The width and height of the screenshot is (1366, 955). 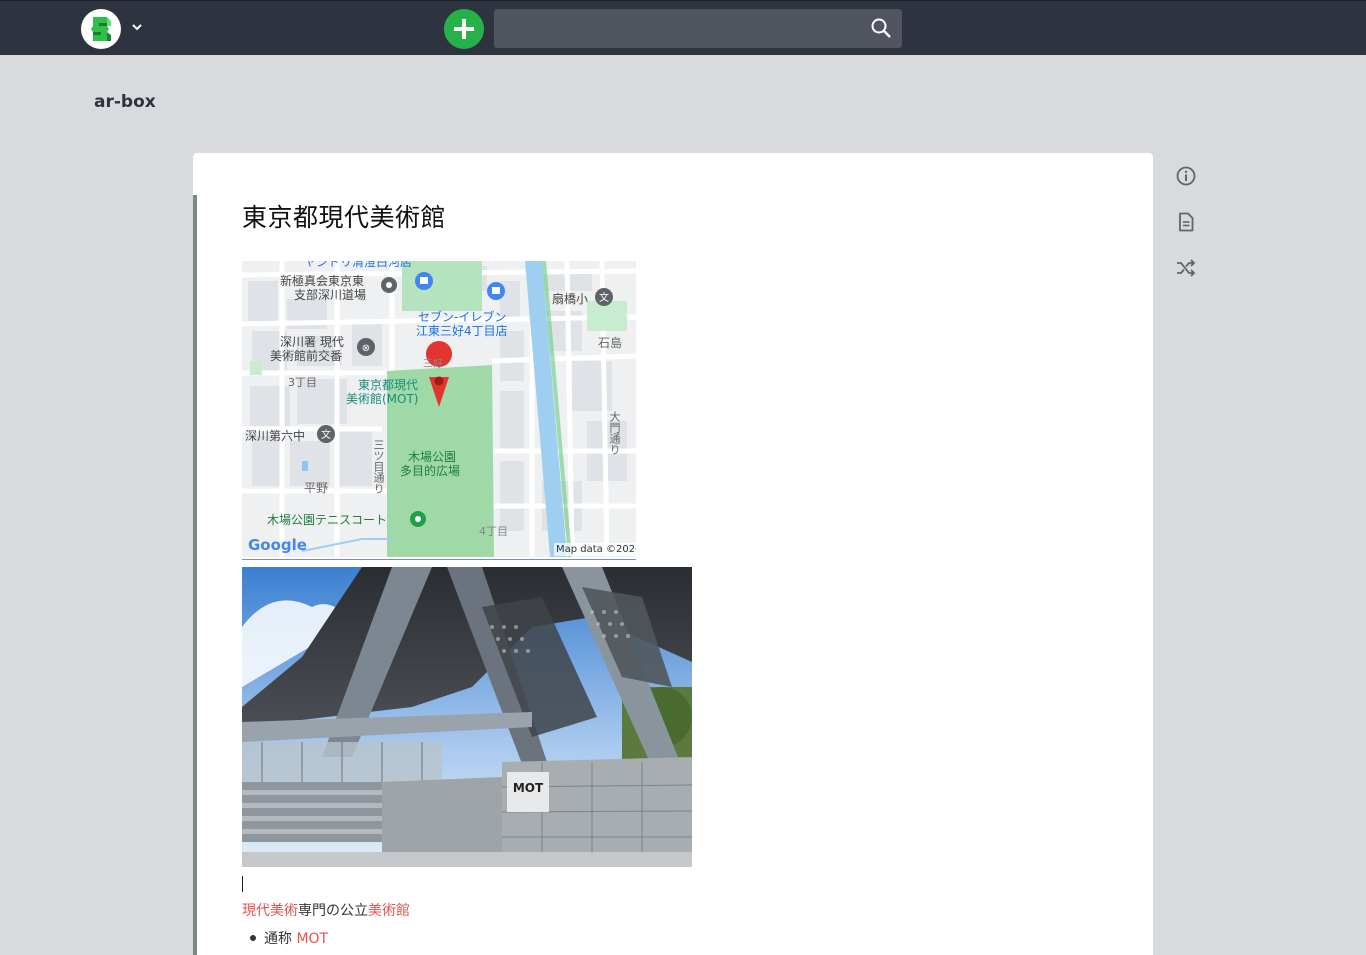 What do you see at coordinates (270, 911) in the screenshot?
I see `link-contemporary-art: 現代美術` at bounding box center [270, 911].